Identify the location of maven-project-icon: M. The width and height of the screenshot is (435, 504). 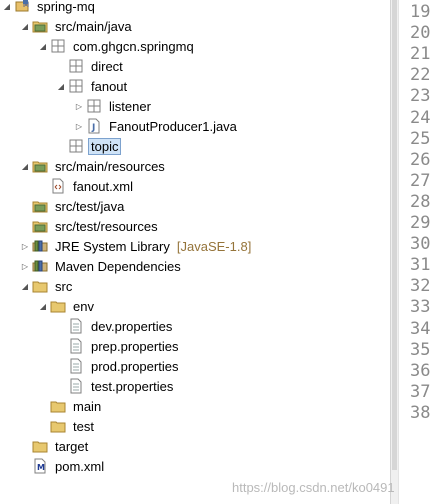
(22, 7).